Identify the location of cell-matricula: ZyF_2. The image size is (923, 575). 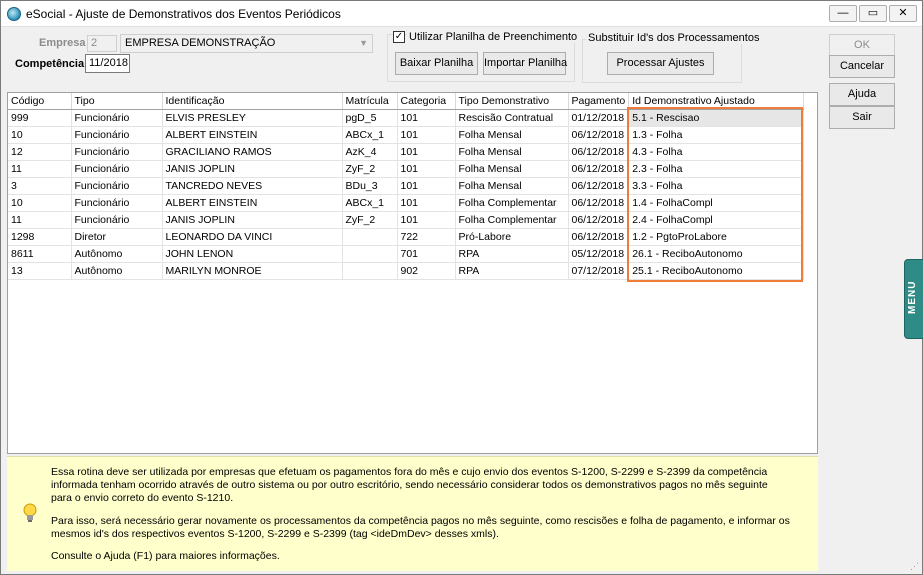
(370, 220).